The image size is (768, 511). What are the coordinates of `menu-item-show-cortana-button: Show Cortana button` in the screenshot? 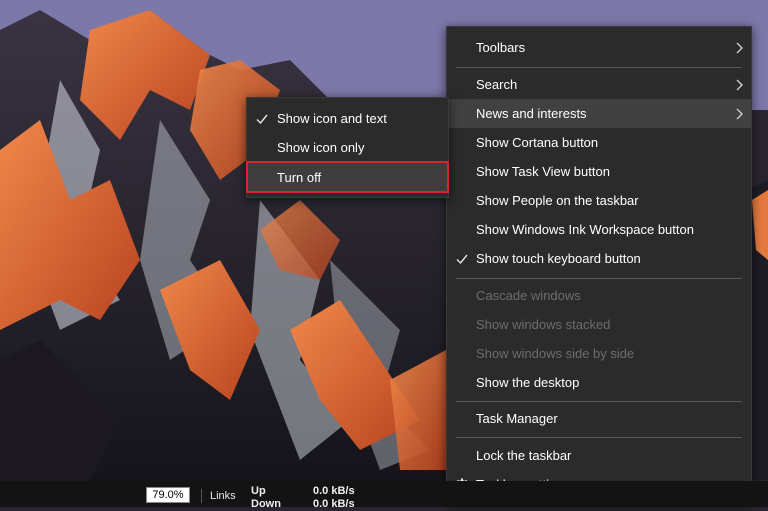 It's located at (599, 142).